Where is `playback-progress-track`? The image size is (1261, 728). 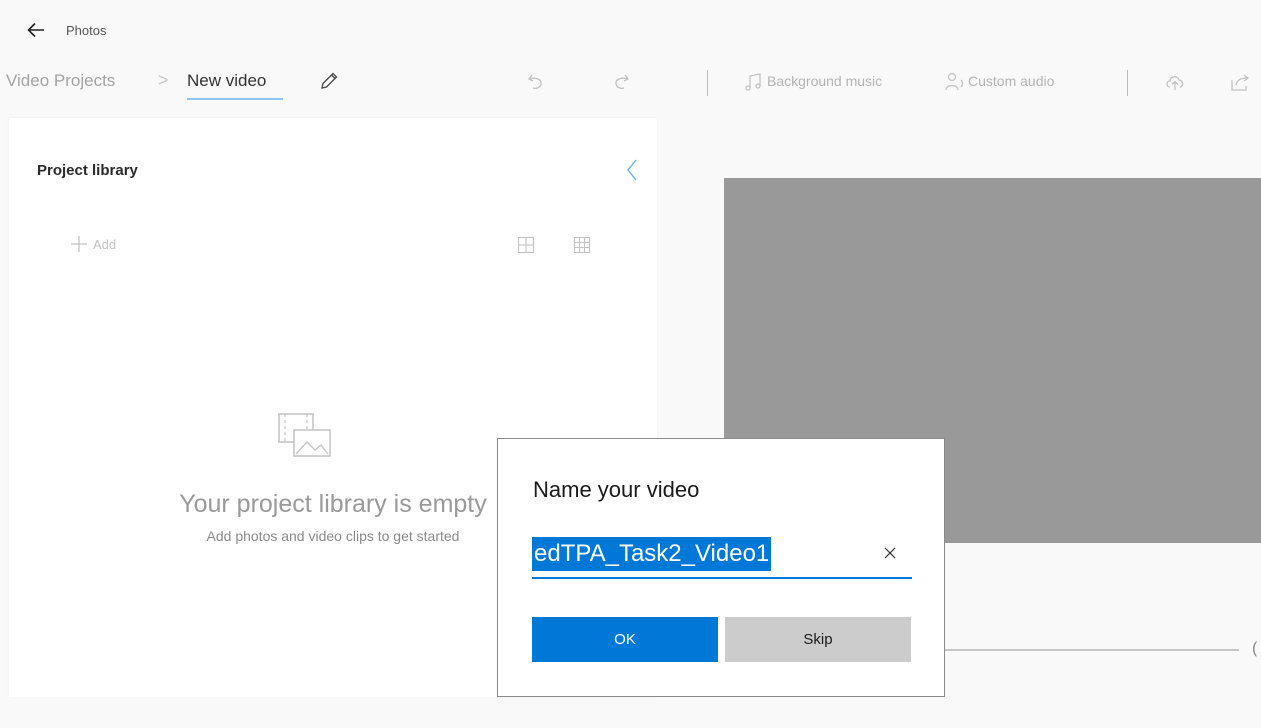
playback-progress-track is located at coordinates (1092, 650).